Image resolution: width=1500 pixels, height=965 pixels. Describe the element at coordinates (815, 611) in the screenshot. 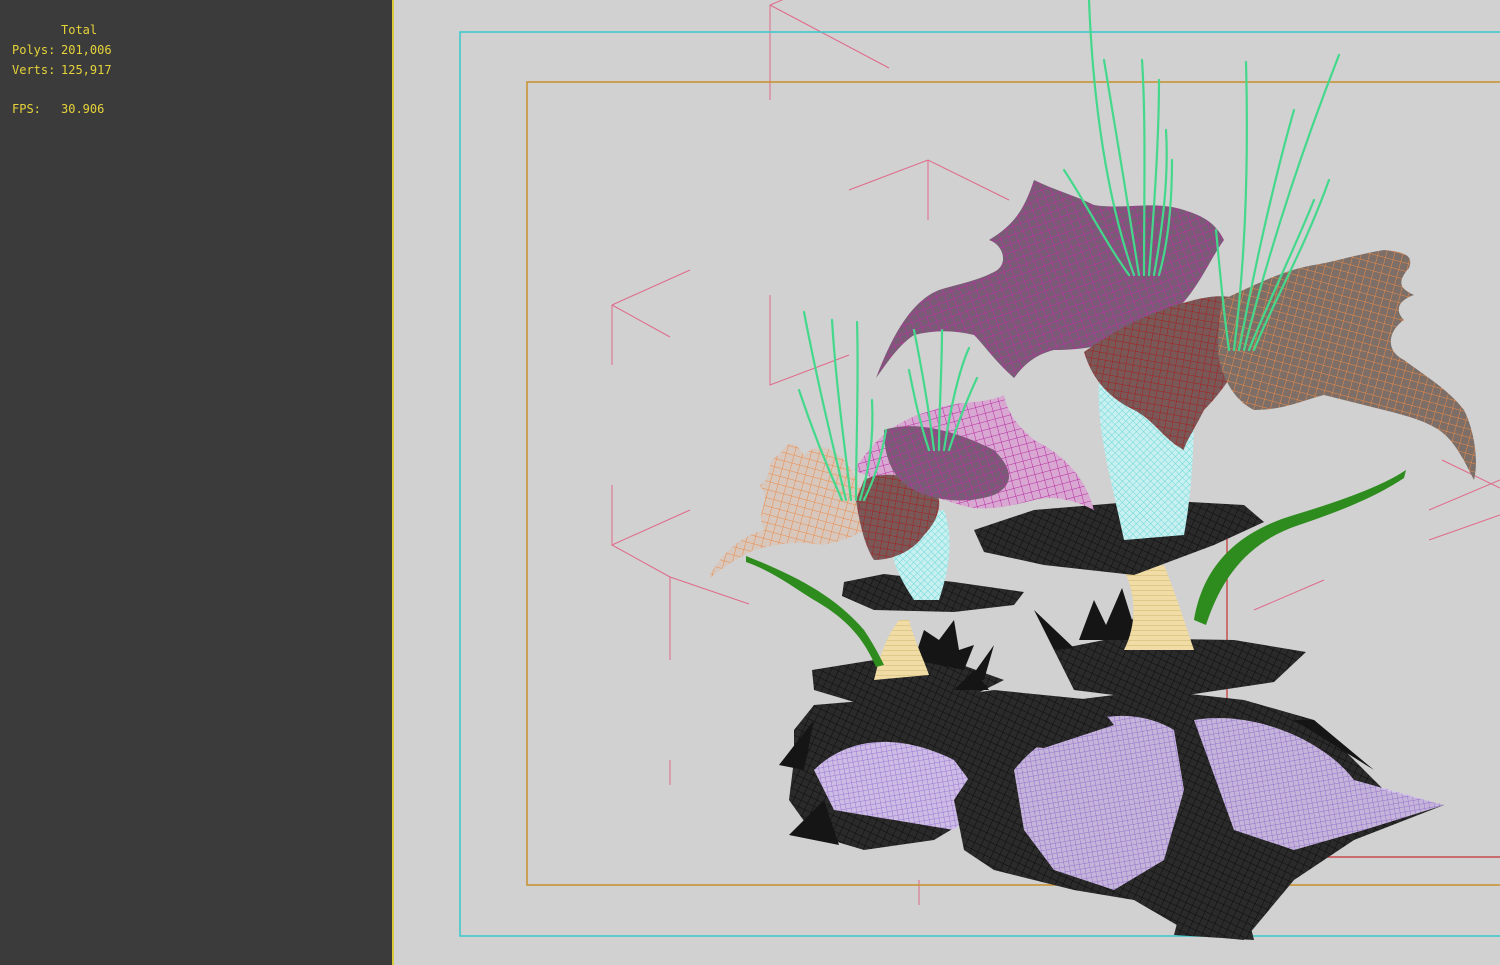

I see `left-vine` at that location.